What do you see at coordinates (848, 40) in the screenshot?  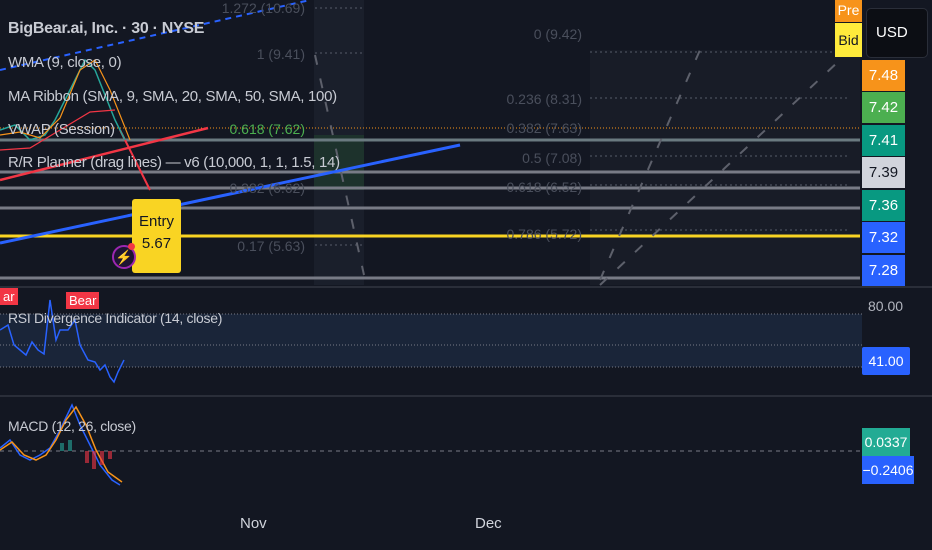 I see `bid-badge: Bid` at bounding box center [848, 40].